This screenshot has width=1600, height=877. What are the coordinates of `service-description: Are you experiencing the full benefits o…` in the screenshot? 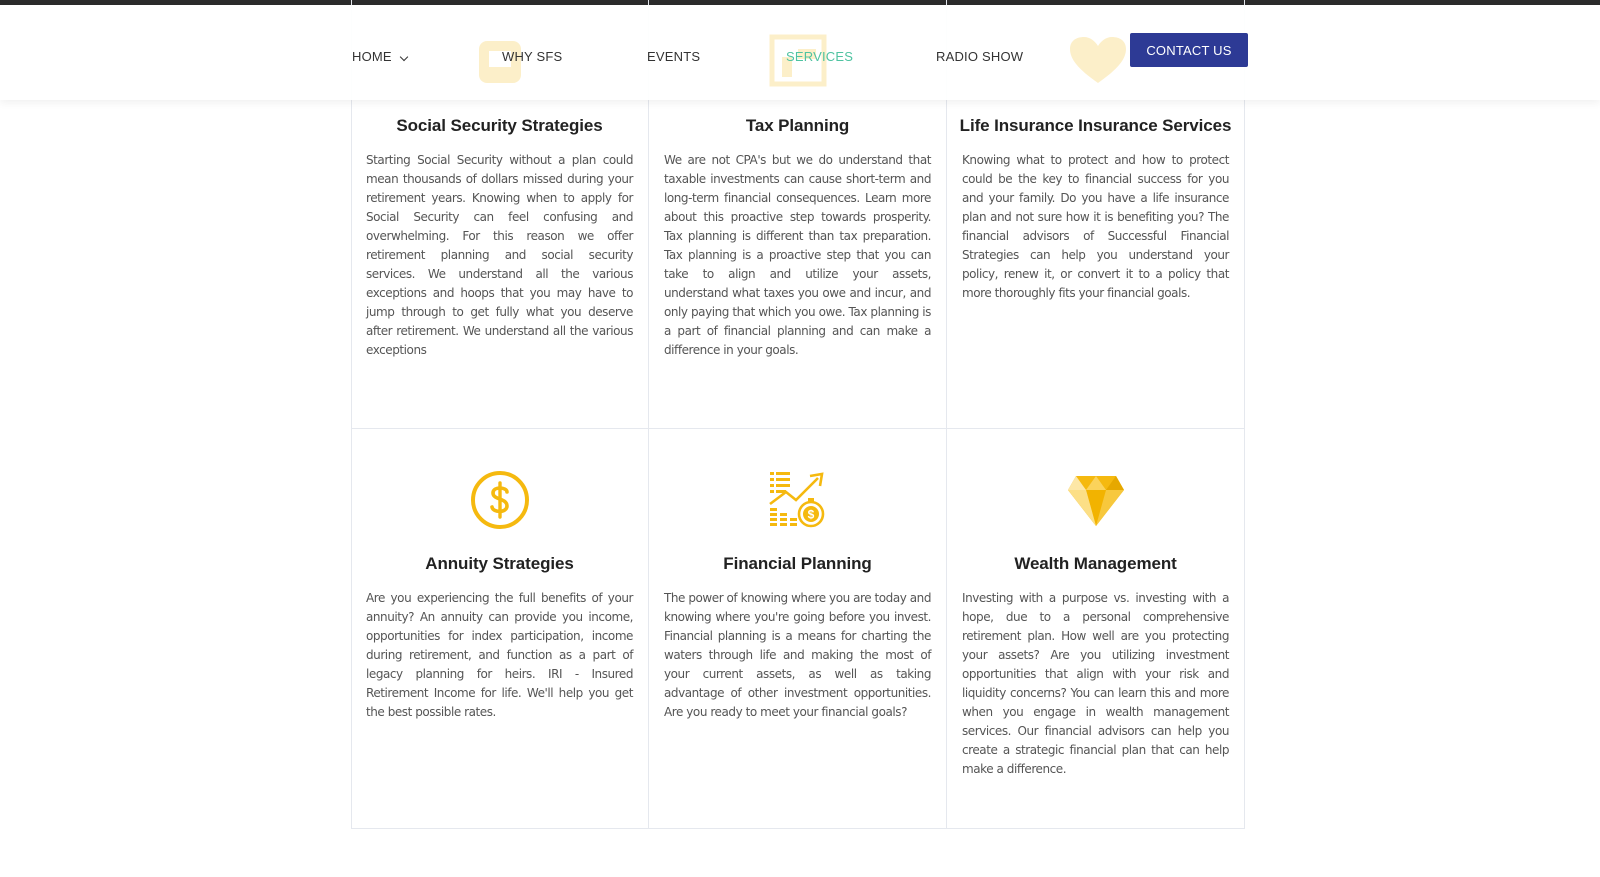 It's located at (499, 655).